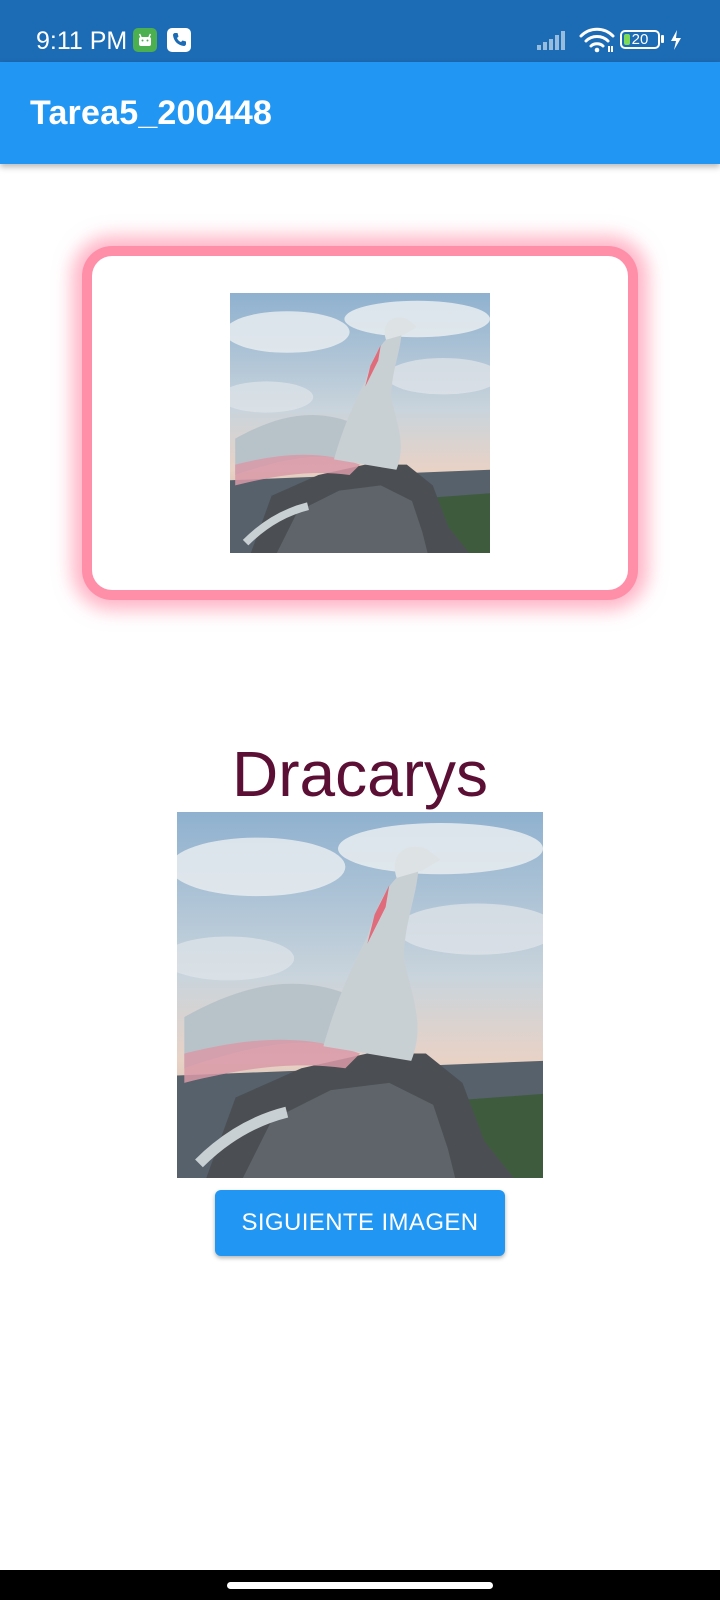 The width and height of the screenshot is (720, 1600). I want to click on battery-icon: 20, so click(640, 39).